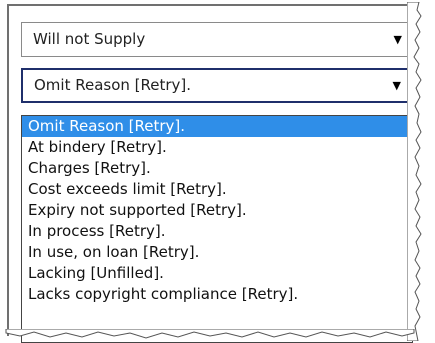 The image size is (435, 343). Describe the element at coordinates (217, 231) in the screenshot. I see `option-in-process: In process [Retry].` at that location.